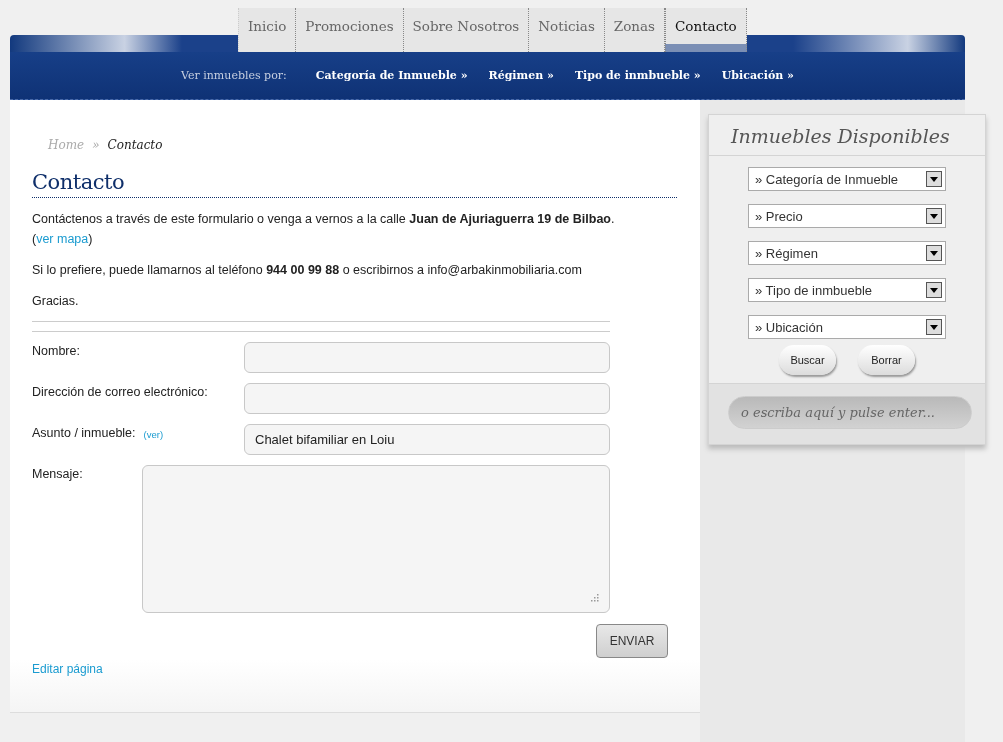  What do you see at coordinates (632, 641) in the screenshot?
I see `send-button: ENVIAR` at bounding box center [632, 641].